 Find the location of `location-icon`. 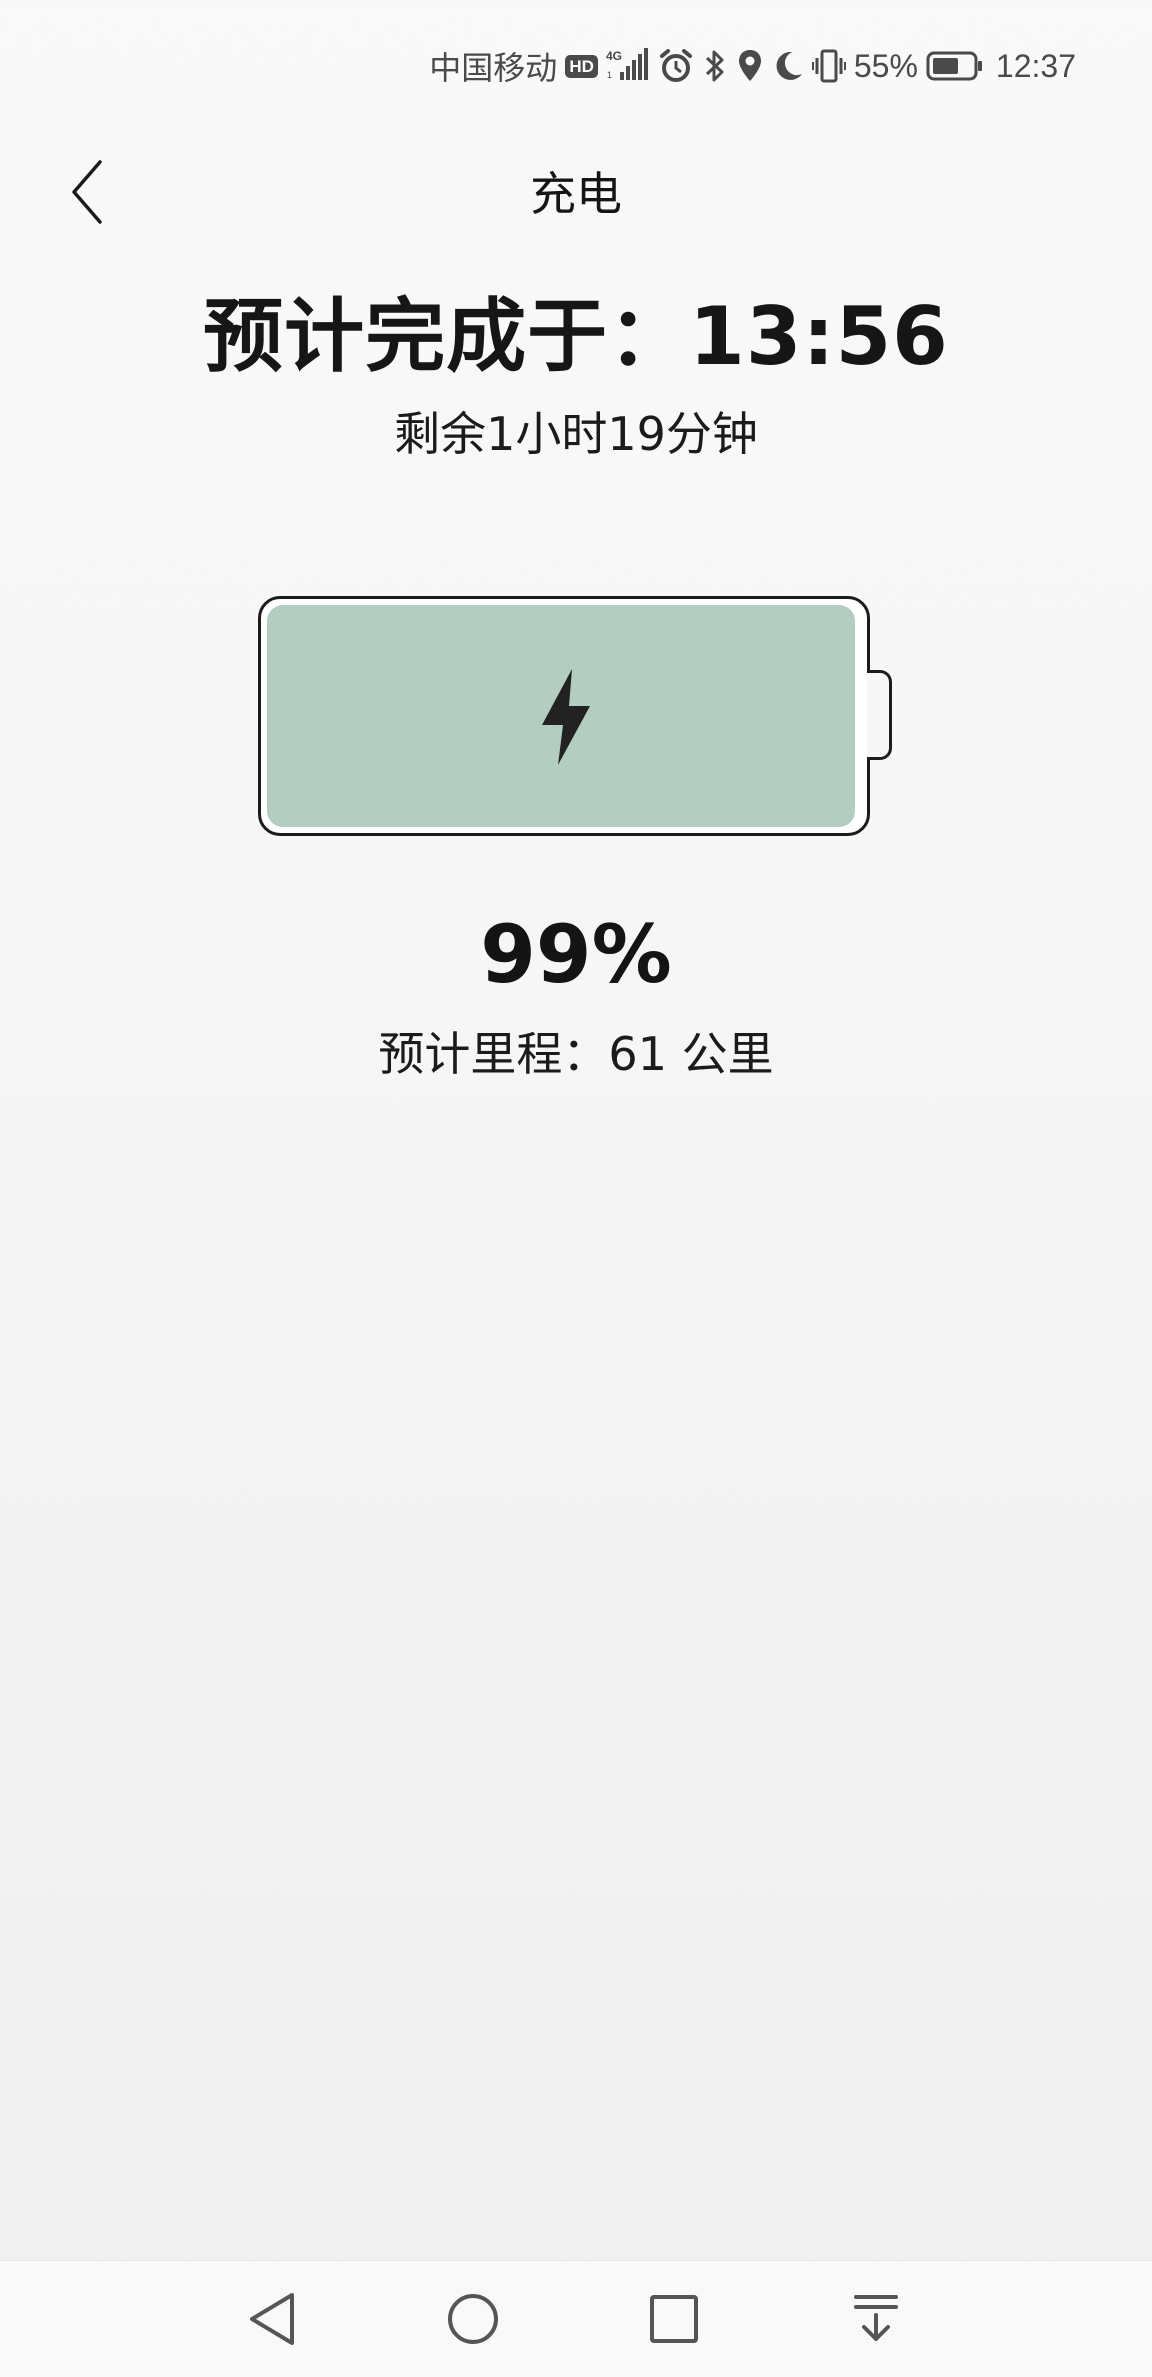

location-icon is located at coordinates (750, 66).